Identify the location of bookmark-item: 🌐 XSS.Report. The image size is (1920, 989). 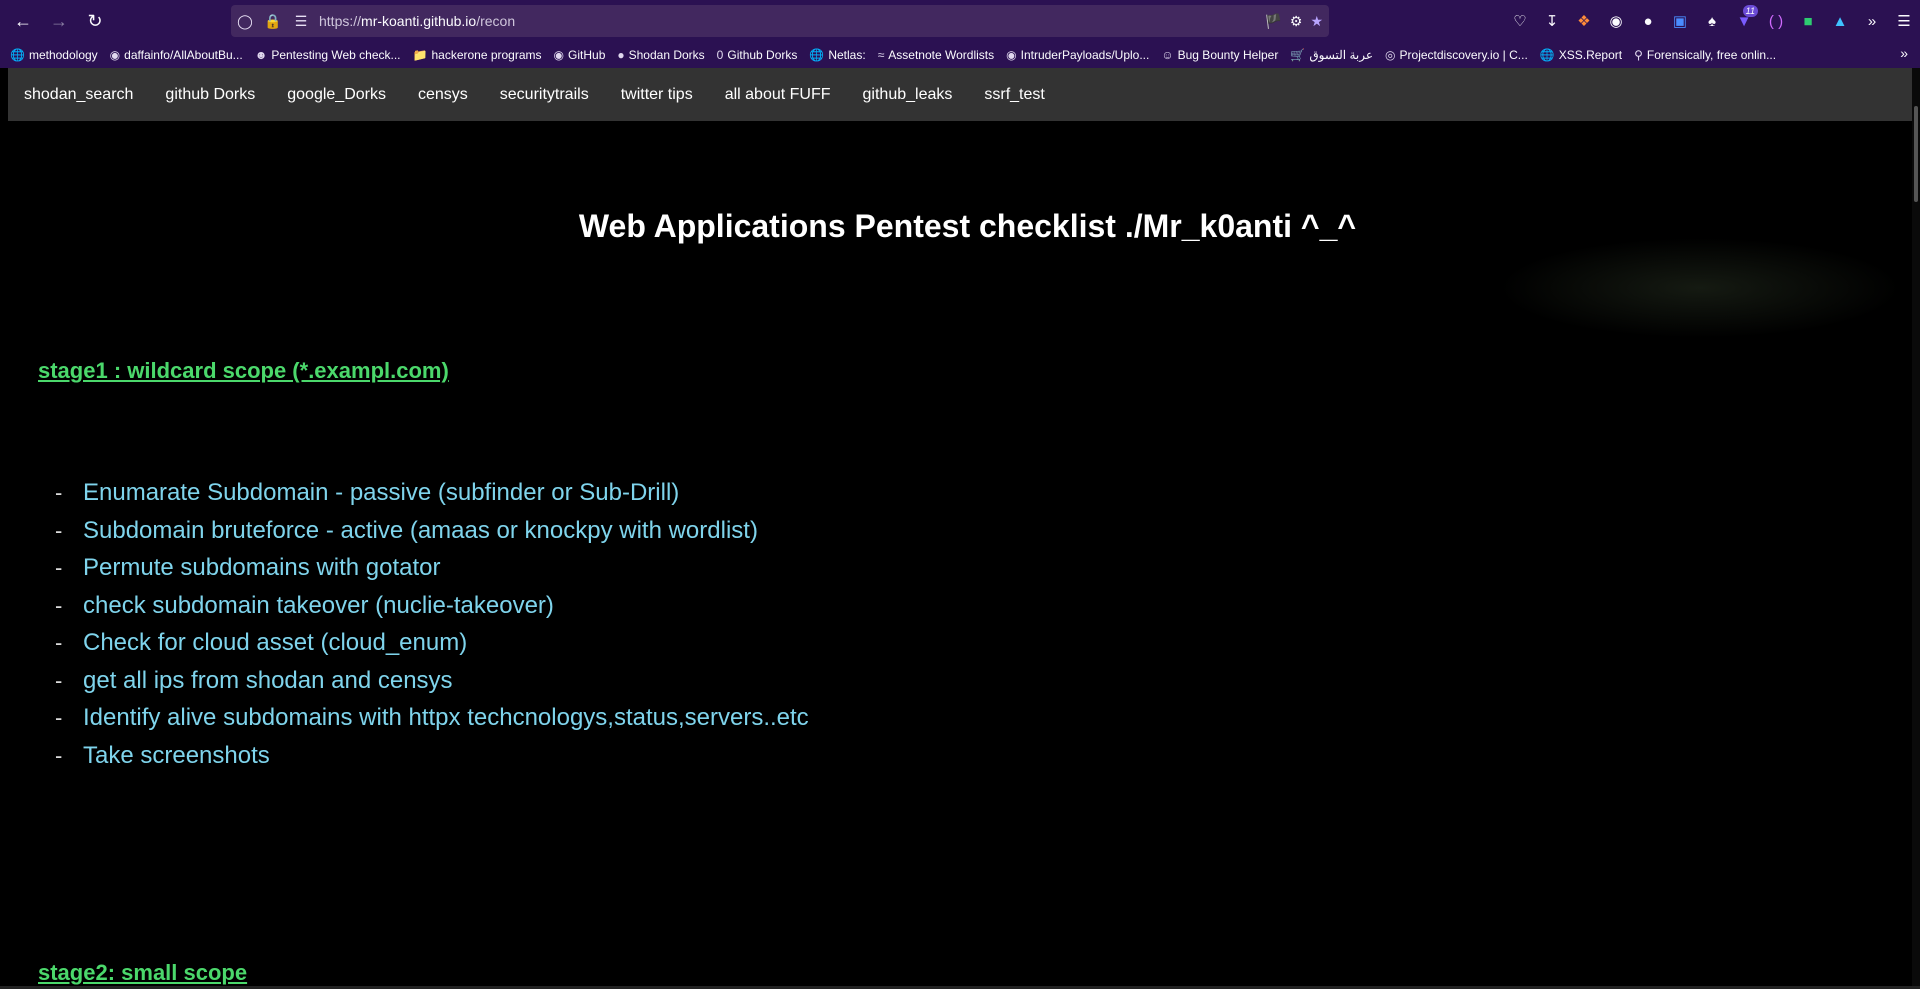
(1581, 55).